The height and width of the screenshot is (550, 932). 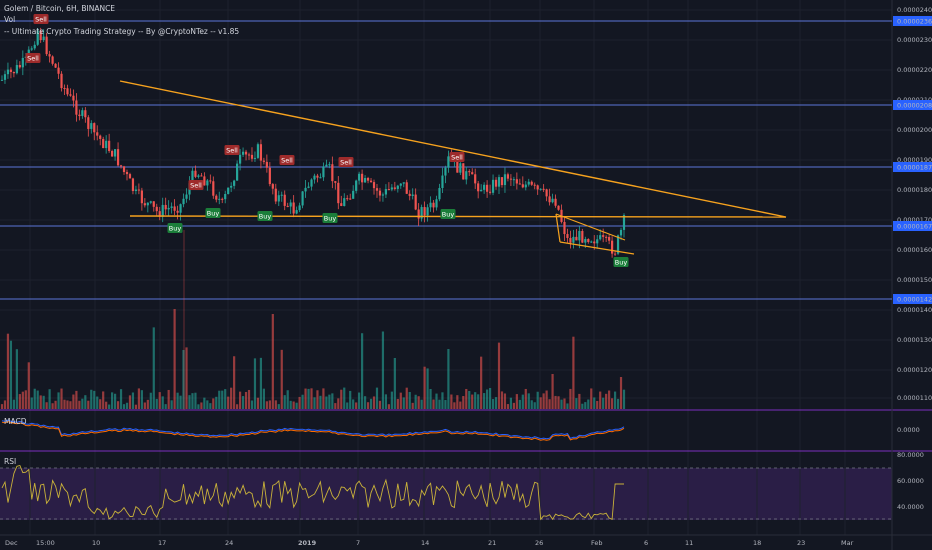 I want to click on signal-label: Buy, so click(x=448, y=214).